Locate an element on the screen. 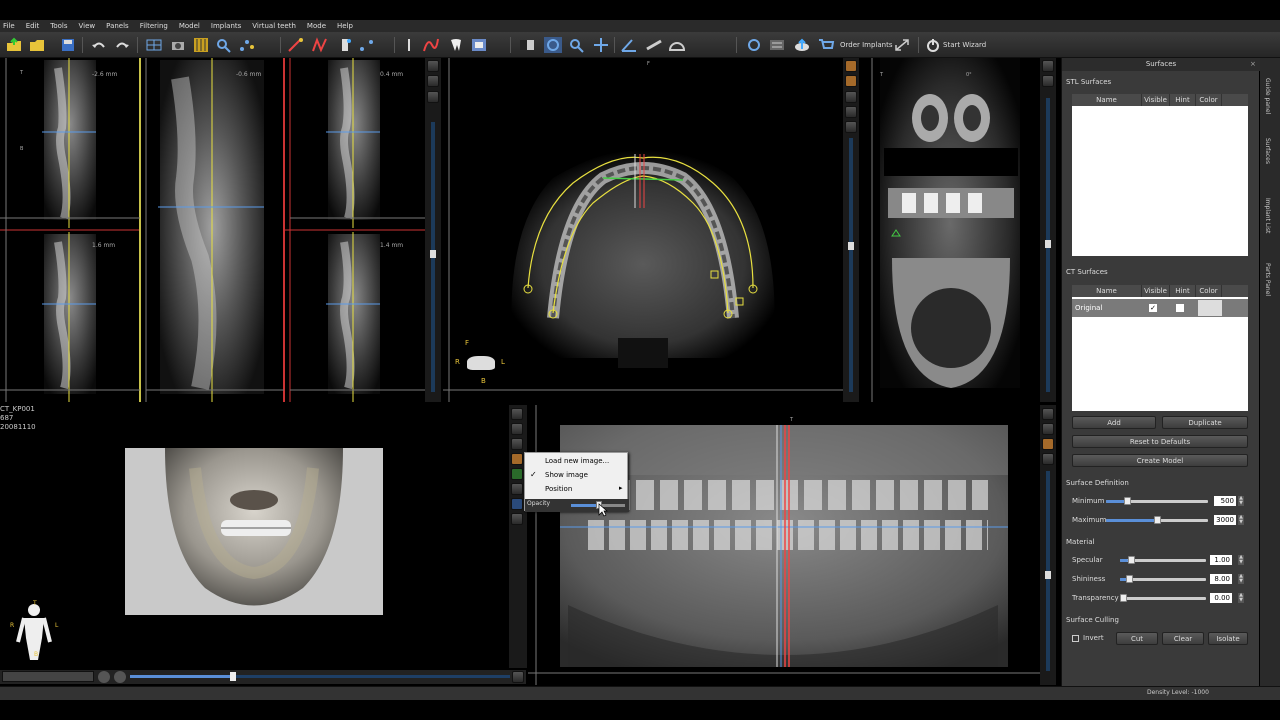  tab-implant-list: Implant List is located at coordinates (1267, 215).